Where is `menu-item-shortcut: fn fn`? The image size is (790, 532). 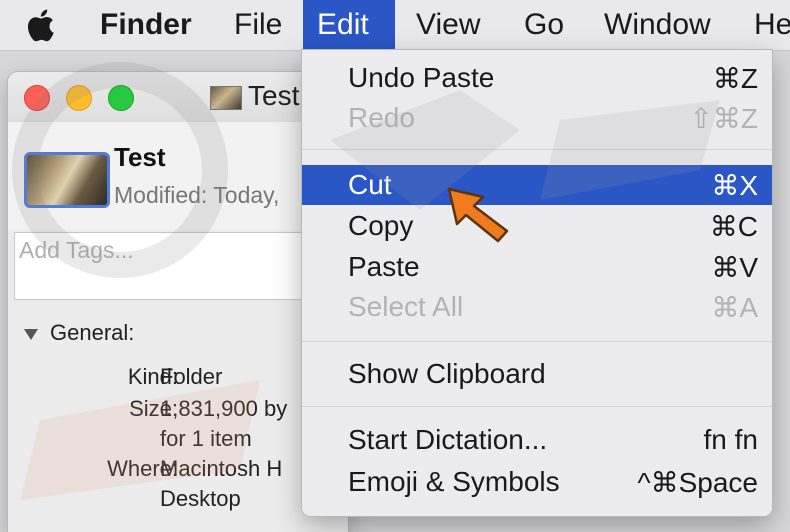 menu-item-shortcut: fn fn is located at coordinates (730, 439).